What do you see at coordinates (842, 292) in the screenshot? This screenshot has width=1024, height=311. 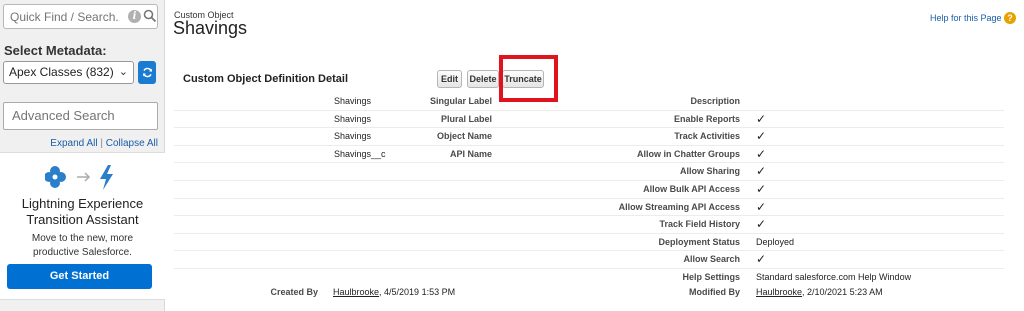 I see `modified-by-date: , 2/10/2021 5:23 AM` at bounding box center [842, 292].